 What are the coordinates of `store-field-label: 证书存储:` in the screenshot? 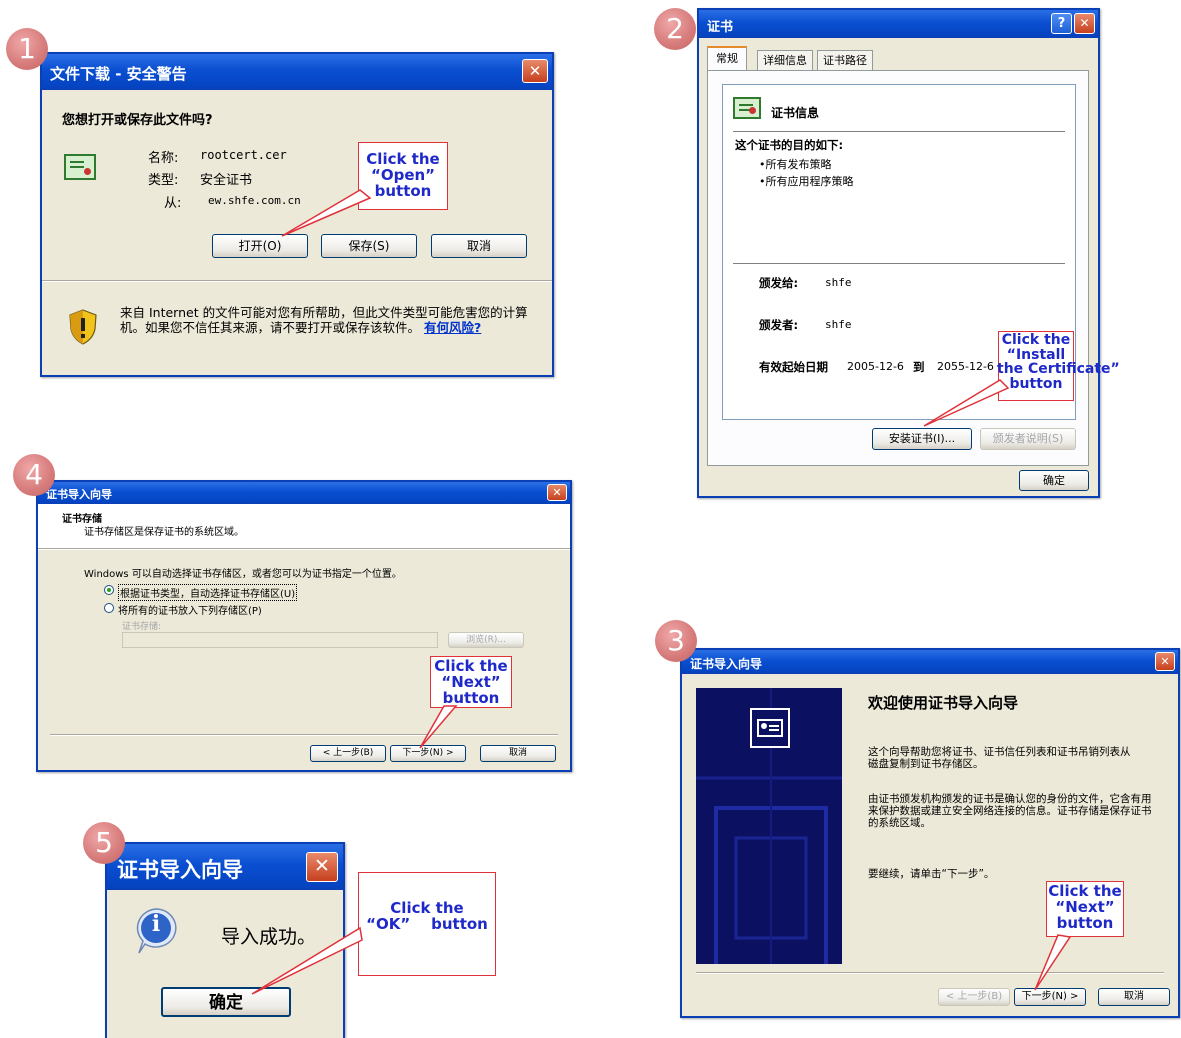 It's located at (142, 627).